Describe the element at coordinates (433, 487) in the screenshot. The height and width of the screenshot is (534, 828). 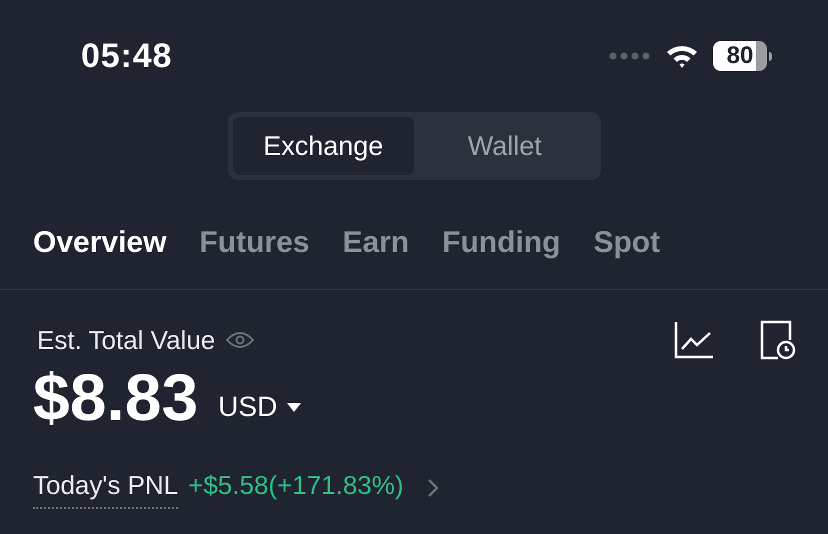
I see `chevron-right-icon` at that location.